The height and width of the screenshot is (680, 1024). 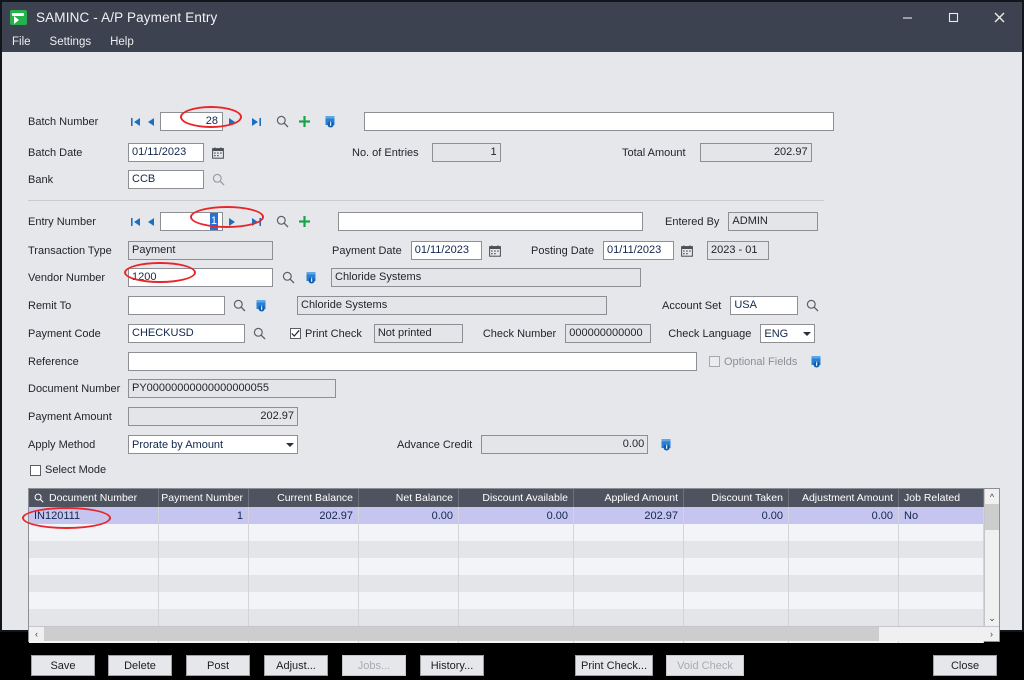 What do you see at coordinates (282, 121) in the screenshot?
I see `batch-finder-icon` at bounding box center [282, 121].